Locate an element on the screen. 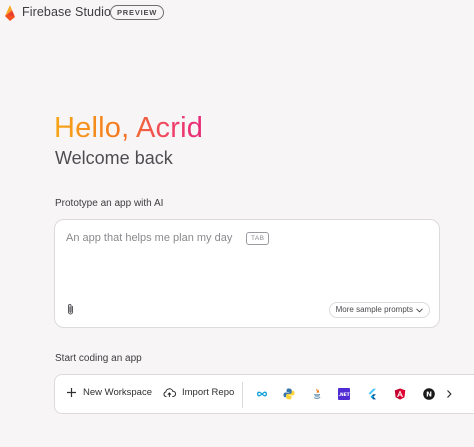 This screenshot has width=474, height=447. app-title: Firebase Studio is located at coordinates (67, 12).